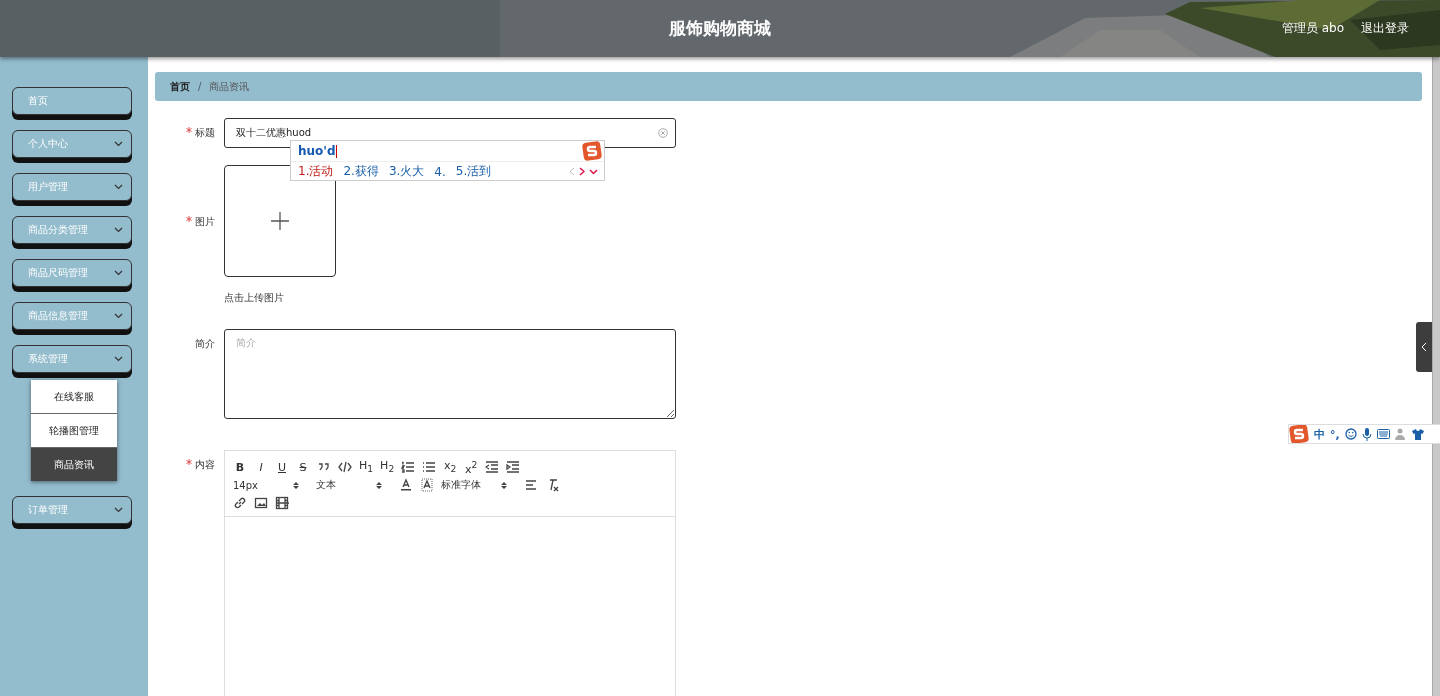 The image size is (1440, 696). Describe the element at coordinates (1424, 347) in the screenshot. I see `chevron-left-icon` at that location.